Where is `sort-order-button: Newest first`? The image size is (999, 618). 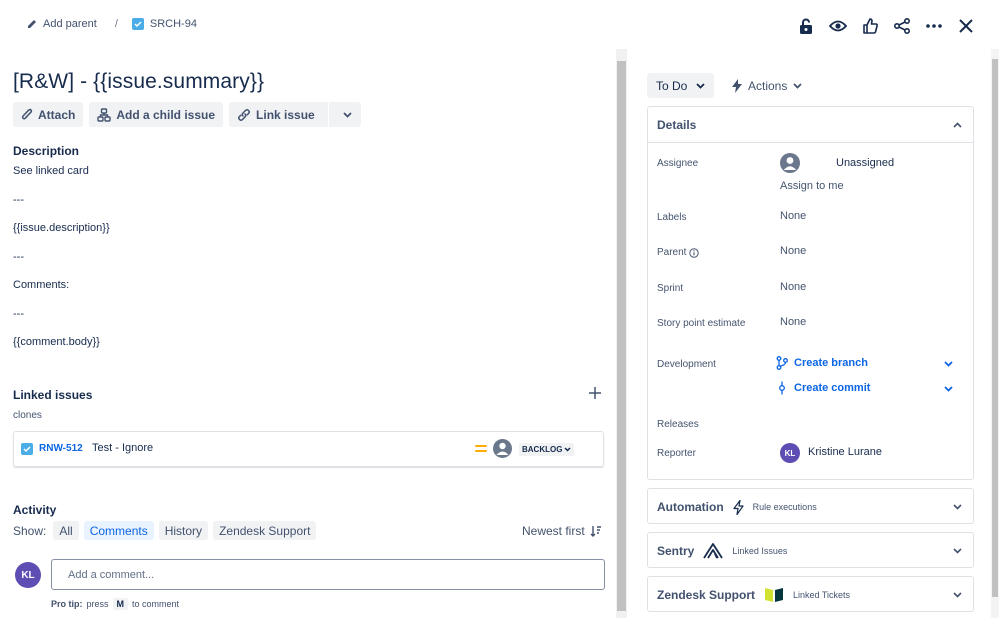 sort-order-button: Newest first is located at coordinates (562, 531).